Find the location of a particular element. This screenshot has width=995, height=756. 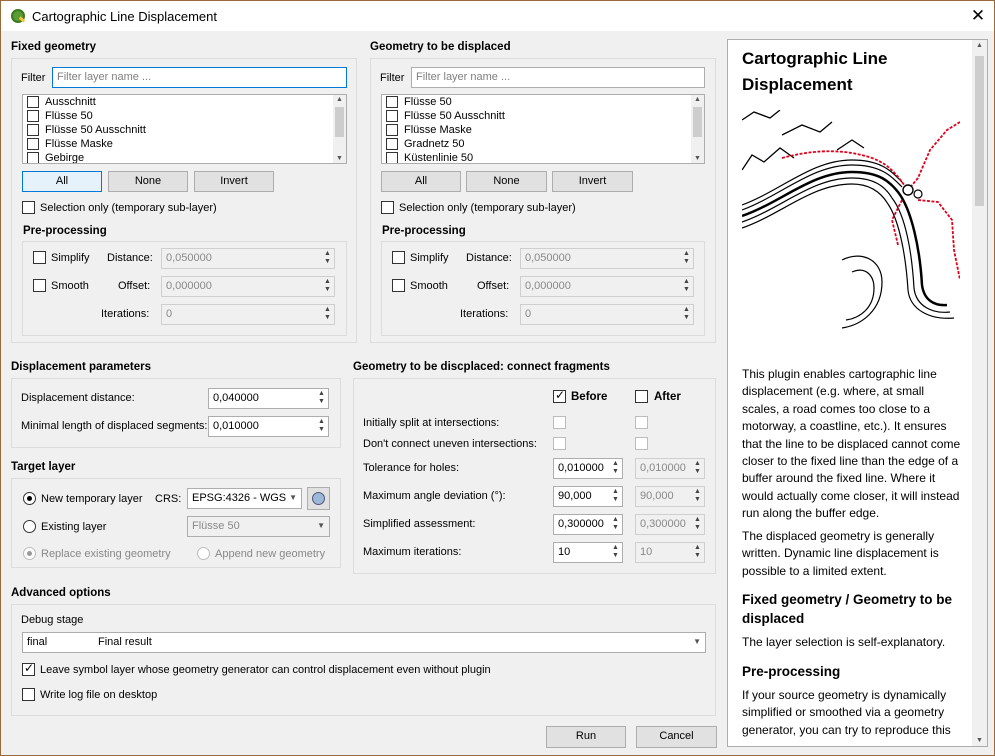

debug-stage-label: Debug stage is located at coordinates (52, 620).